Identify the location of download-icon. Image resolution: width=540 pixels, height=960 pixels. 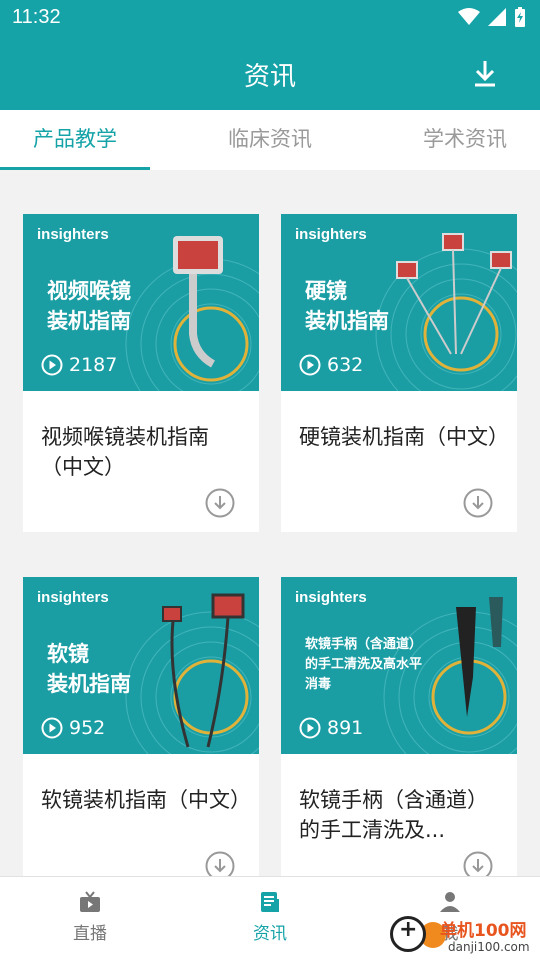
(485, 73).